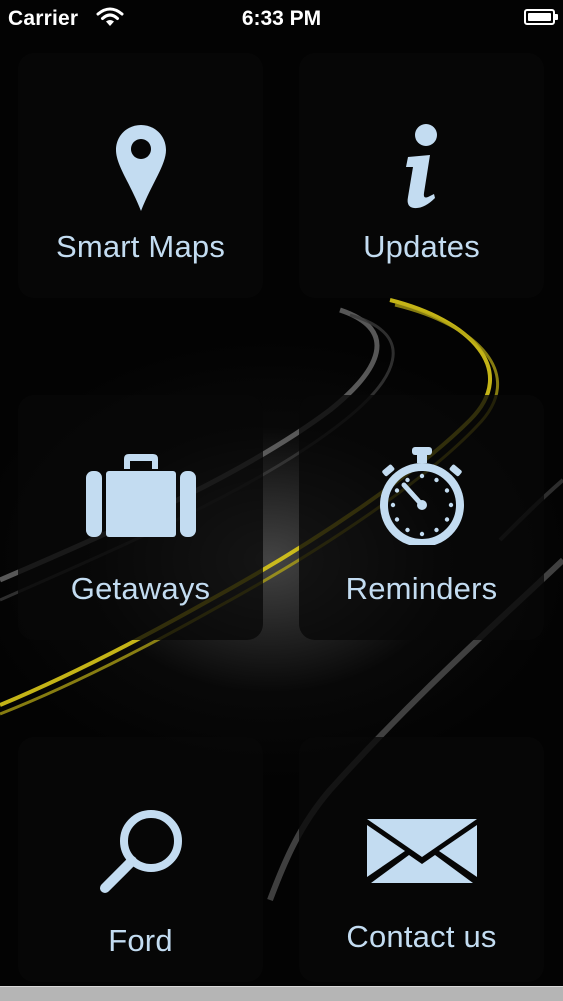 The image size is (563, 1001). Describe the element at coordinates (421, 936) in the screenshot. I see `tile-label: Contact us` at that location.